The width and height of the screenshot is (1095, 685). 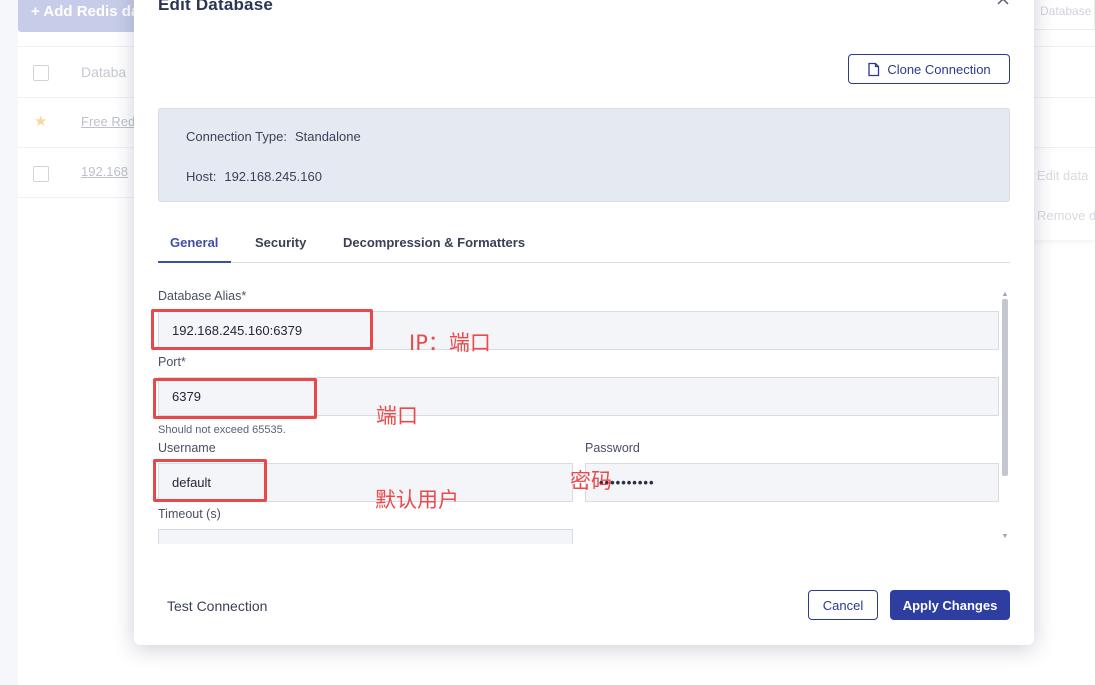 What do you see at coordinates (194, 242) in the screenshot?
I see `tab-general: General` at bounding box center [194, 242].